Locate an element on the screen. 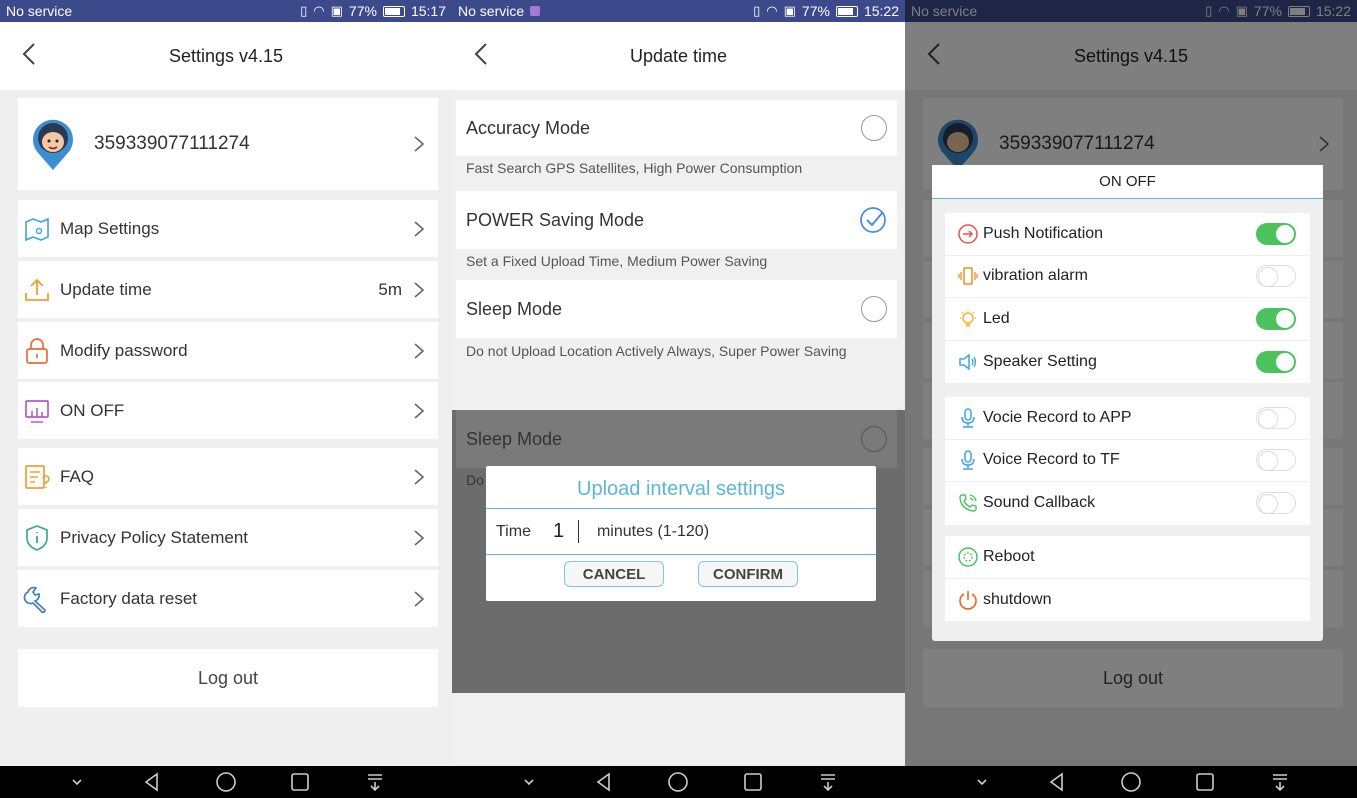 The height and width of the screenshot is (798, 1357). header: Update time is located at coordinates (678, 56).